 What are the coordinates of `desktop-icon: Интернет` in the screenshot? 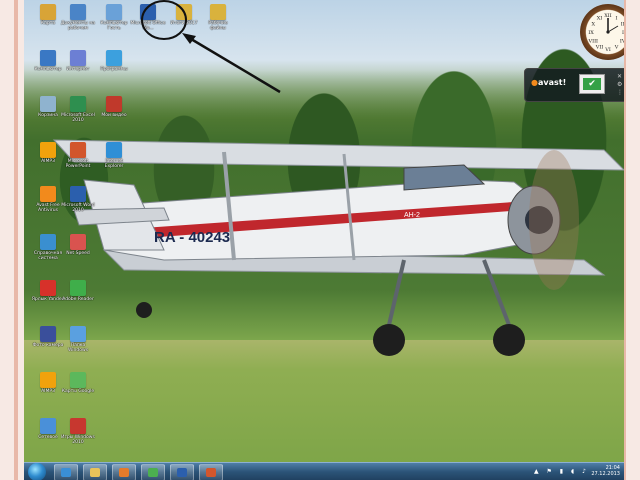 It's located at (78, 61).